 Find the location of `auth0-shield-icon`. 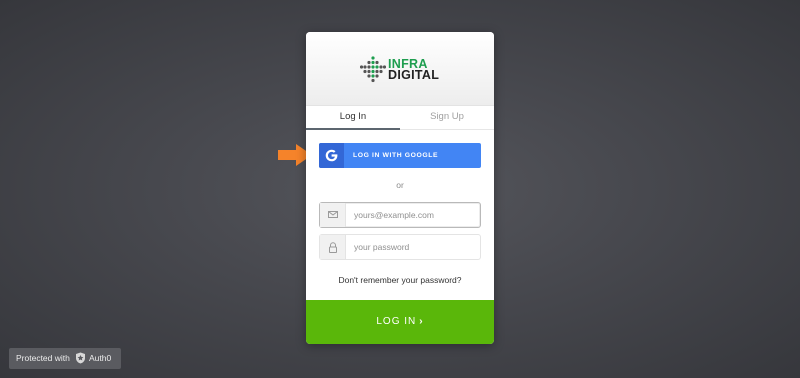

auth0-shield-icon is located at coordinates (80, 358).